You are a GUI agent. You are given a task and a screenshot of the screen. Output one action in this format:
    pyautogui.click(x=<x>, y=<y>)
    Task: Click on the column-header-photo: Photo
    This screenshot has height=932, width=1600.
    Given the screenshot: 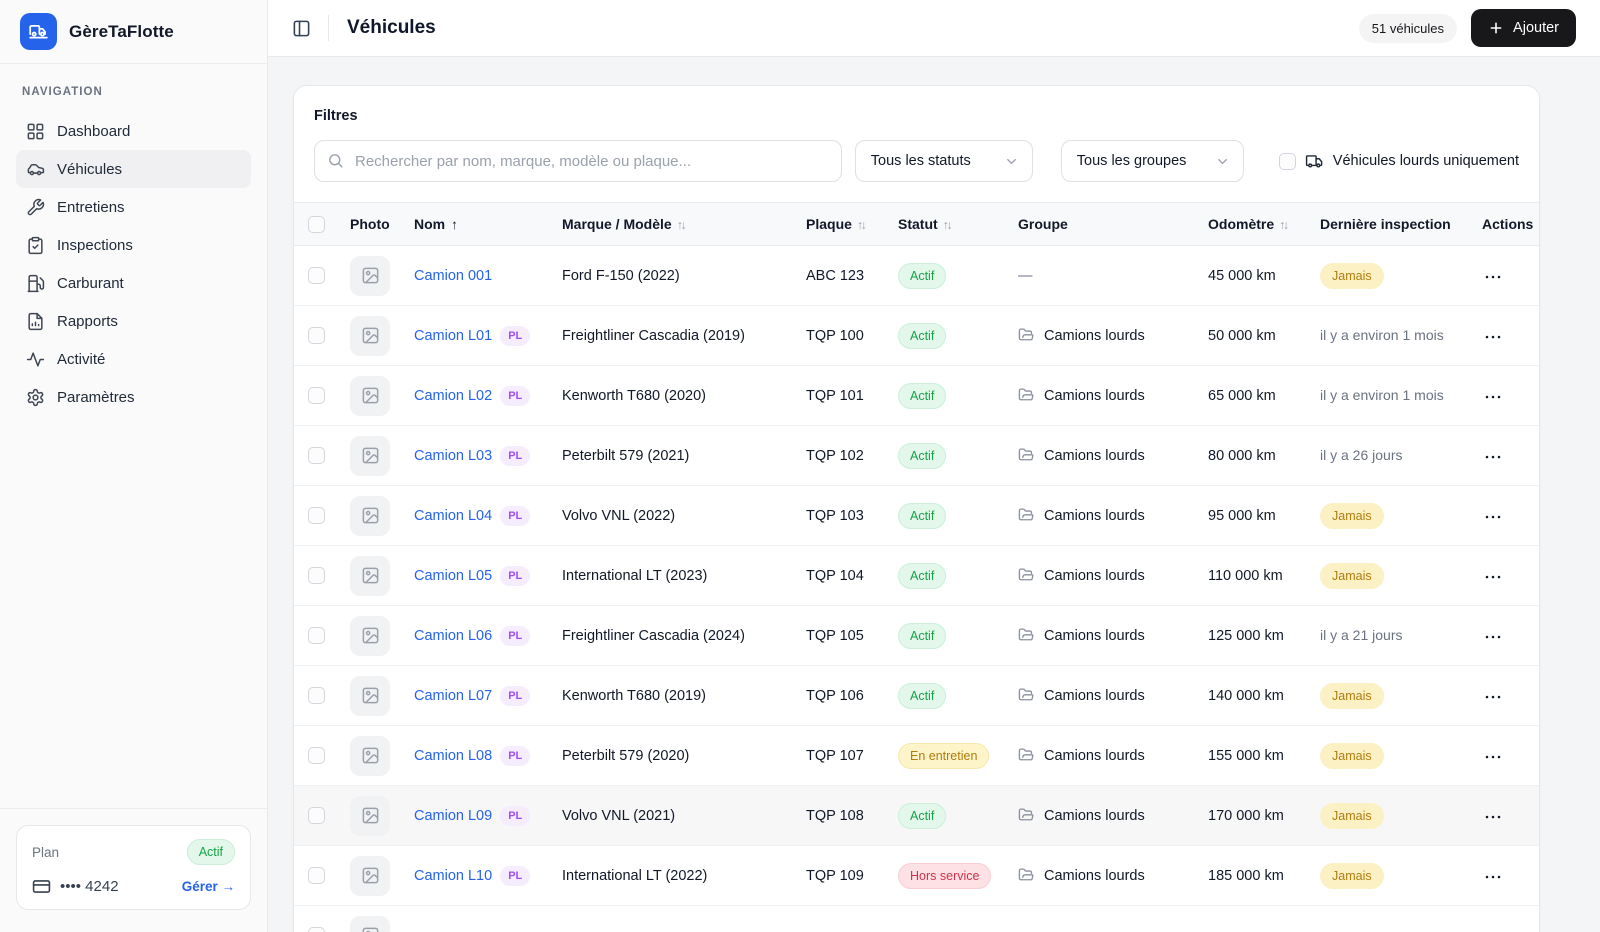 What is the action you would take?
    pyautogui.click(x=376, y=224)
    